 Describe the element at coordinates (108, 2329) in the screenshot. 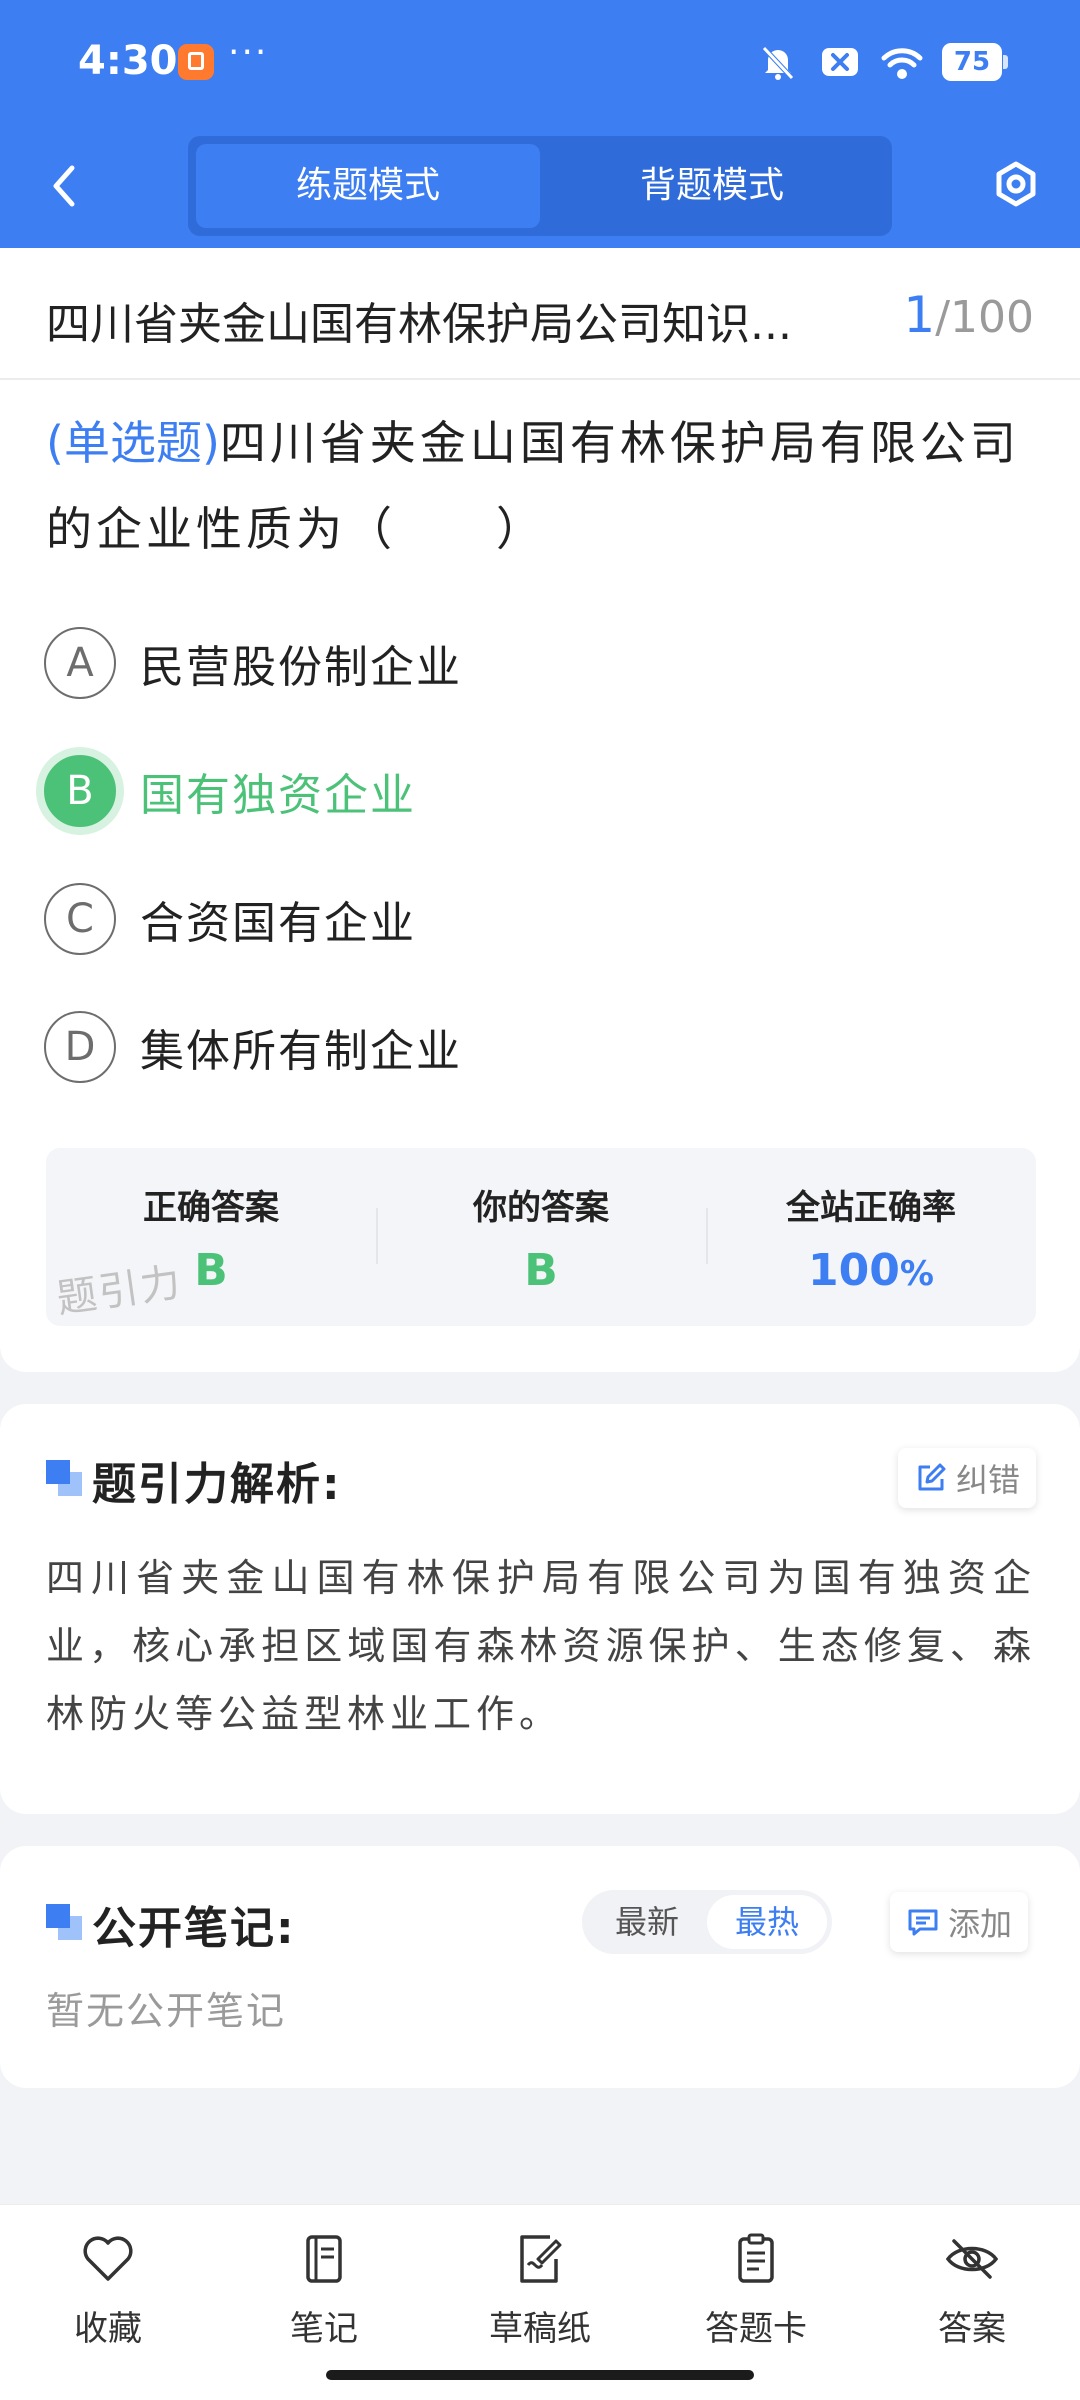

I see `tool-label: 收藏` at that location.